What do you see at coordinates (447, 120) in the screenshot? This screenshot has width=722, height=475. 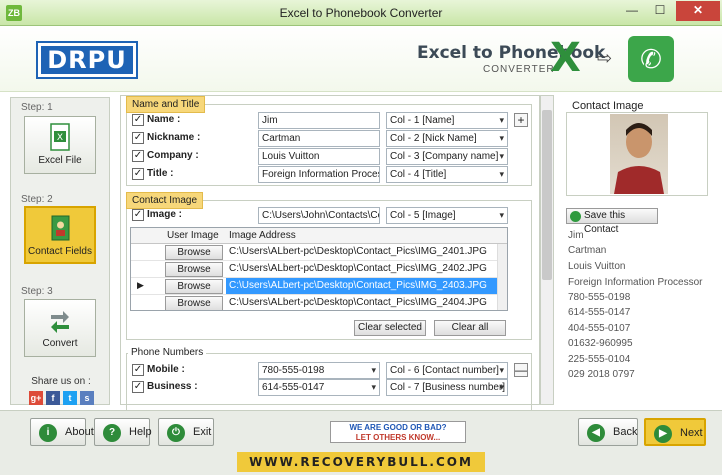 I see `name-column-select: Col - 1 [Name]` at bounding box center [447, 120].